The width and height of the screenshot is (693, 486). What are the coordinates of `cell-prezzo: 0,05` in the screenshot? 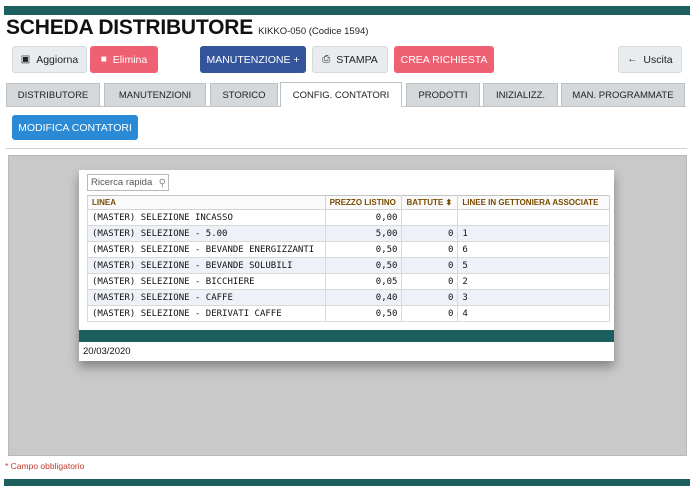 It's located at (363, 281).